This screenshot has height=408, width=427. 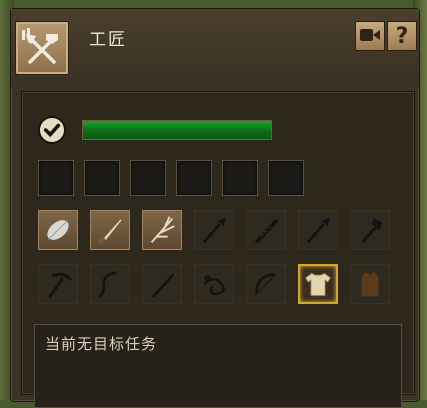 What do you see at coordinates (162, 230) in the screenshot?
I see `recipe-branch` at bounding box center [162, 230].